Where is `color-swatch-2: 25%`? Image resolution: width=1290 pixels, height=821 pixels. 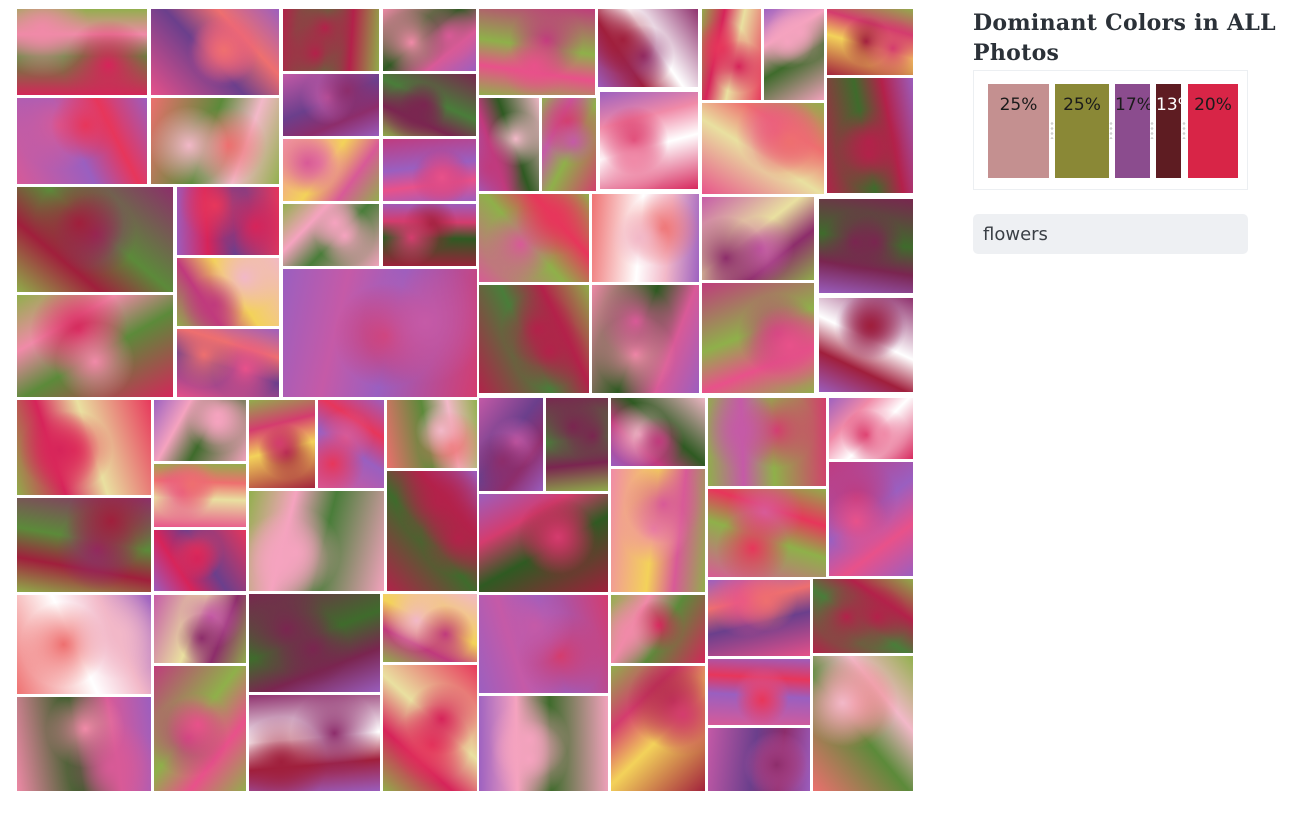 color-swatch-2: 25% is located at coordinates (1082, 131).